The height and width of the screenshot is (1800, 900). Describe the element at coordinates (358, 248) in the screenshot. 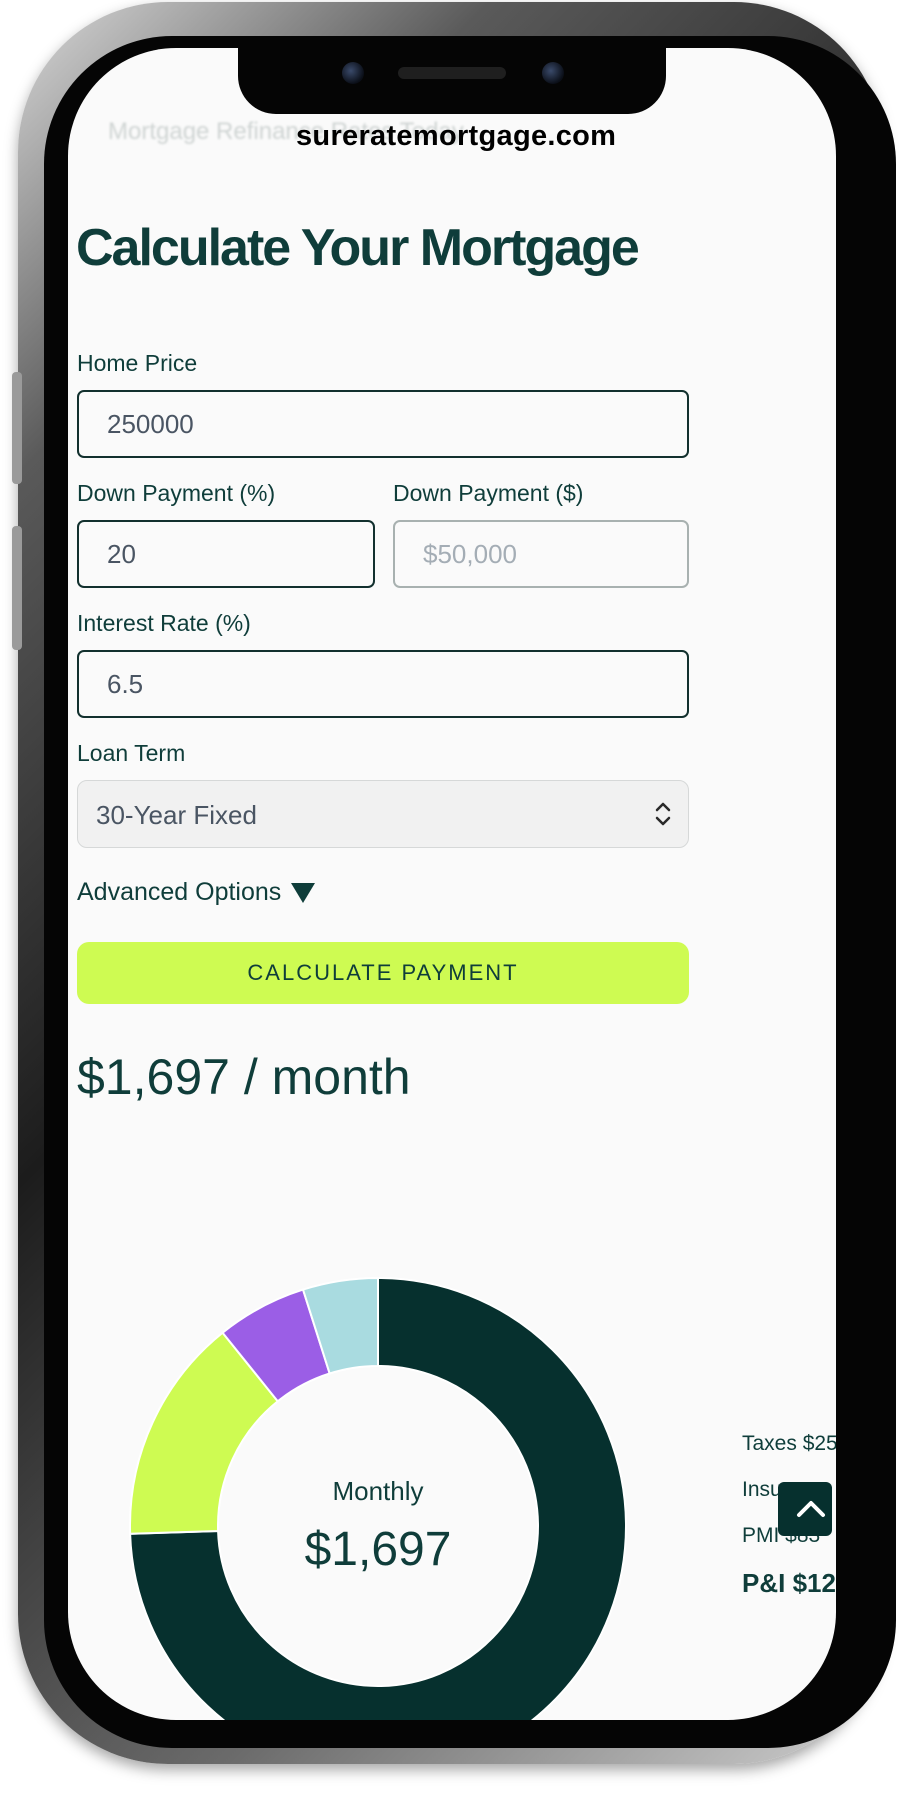

I see `page-title: Calculate Your Mortgage` at that location.